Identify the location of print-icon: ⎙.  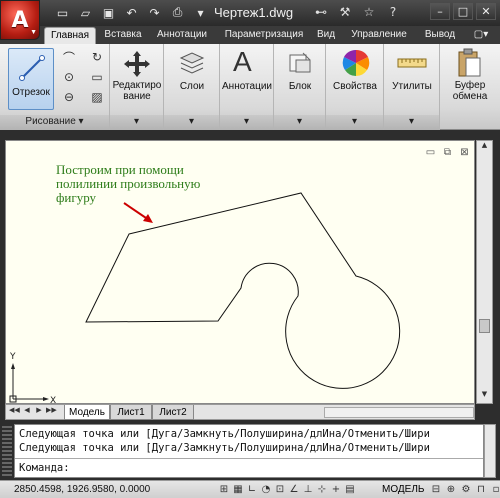
(177, 12).